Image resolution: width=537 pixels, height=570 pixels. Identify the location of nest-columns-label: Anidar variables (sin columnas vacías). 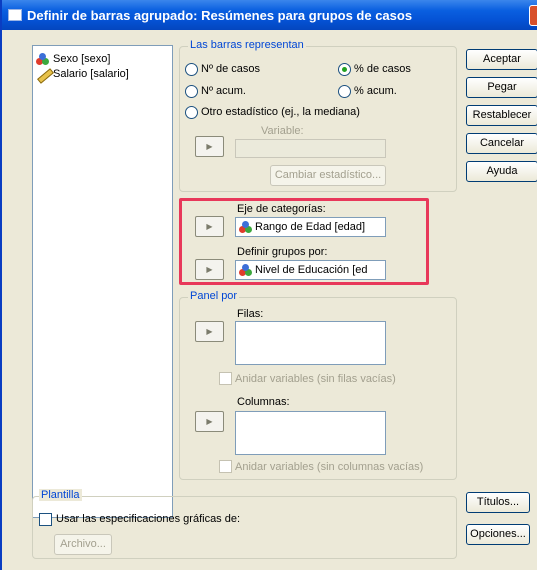
(329, 467).